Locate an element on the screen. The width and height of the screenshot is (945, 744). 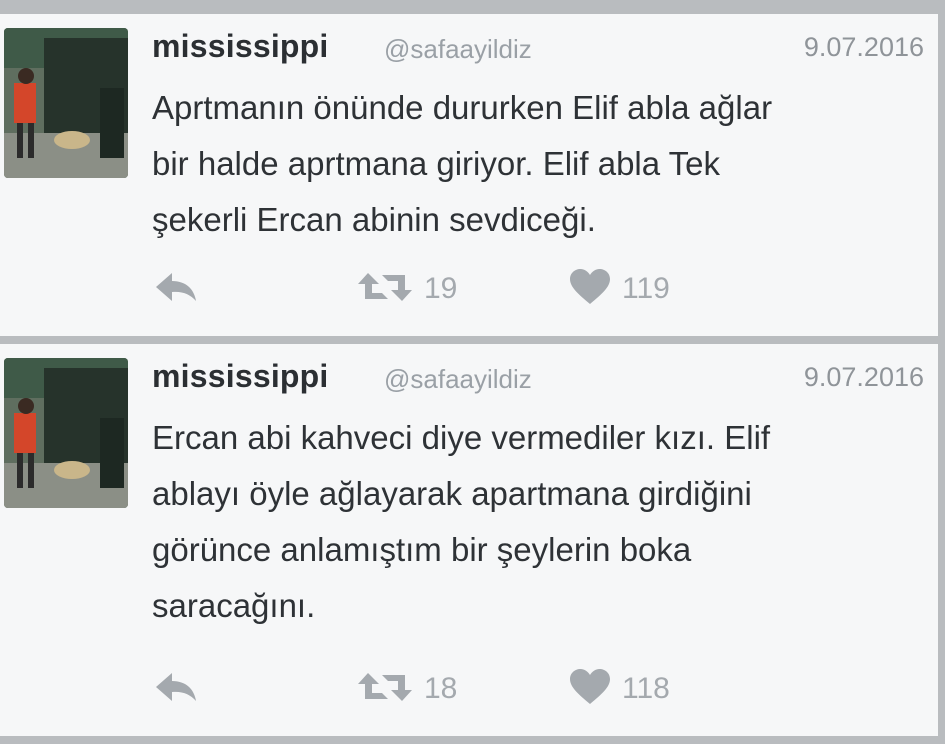
like-count: 119 is located at coordinates (646, 288).